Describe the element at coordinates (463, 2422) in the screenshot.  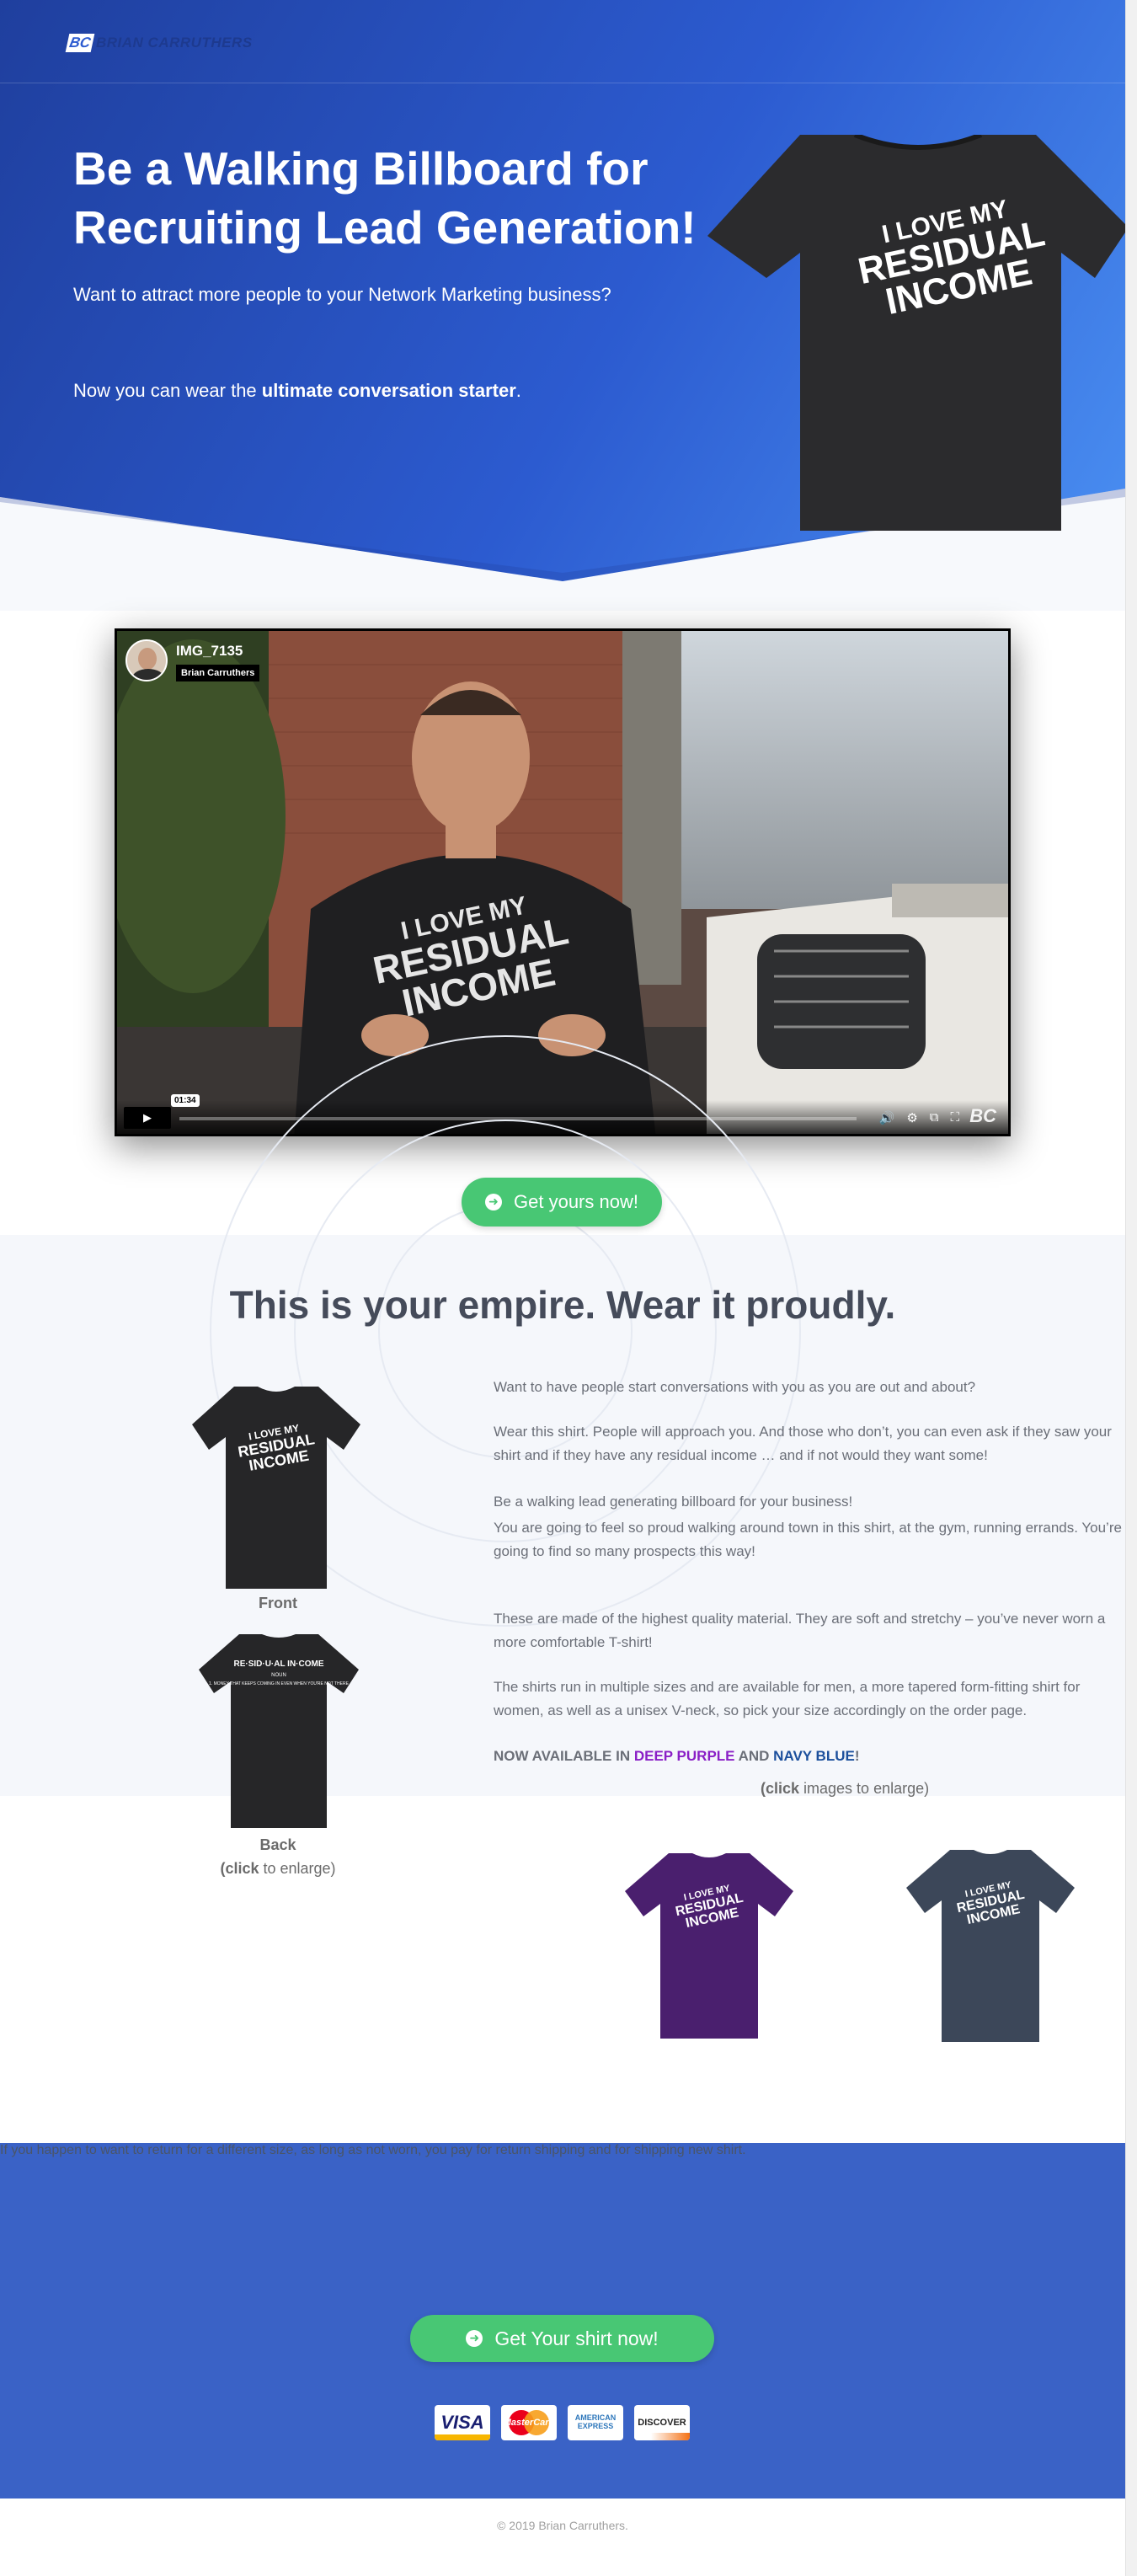
I see `visa-icon: VISA` at that location.